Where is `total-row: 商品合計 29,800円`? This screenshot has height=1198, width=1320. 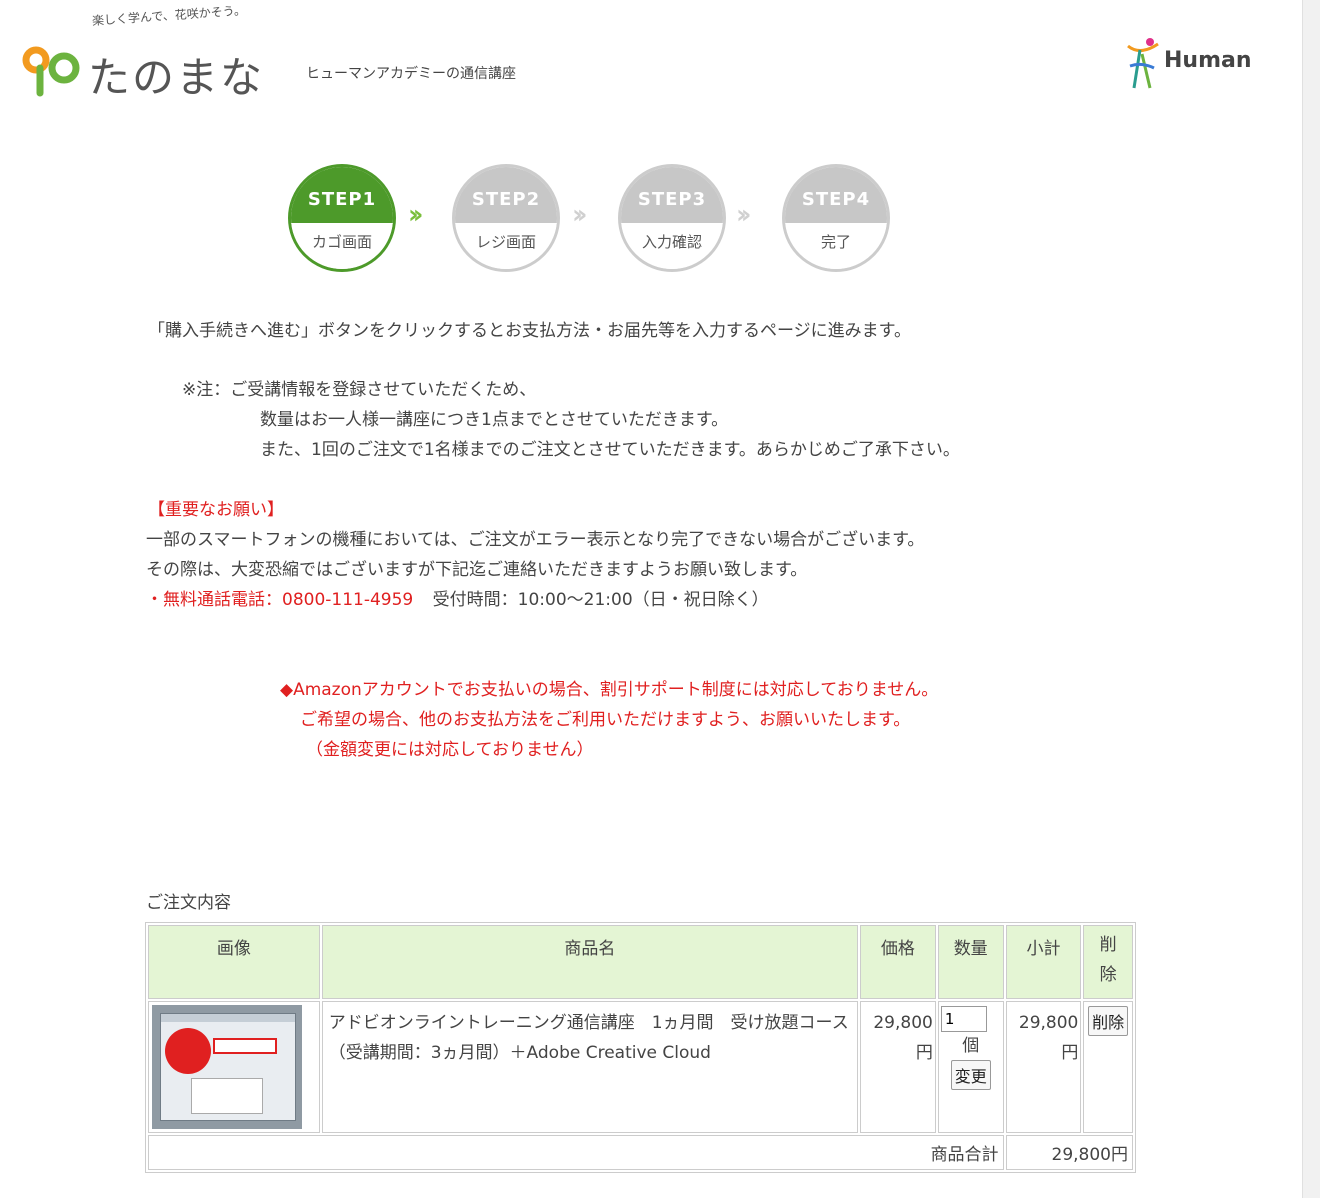 total-row: 商品合計 29,800円 is located at coordinates (640, 1152).